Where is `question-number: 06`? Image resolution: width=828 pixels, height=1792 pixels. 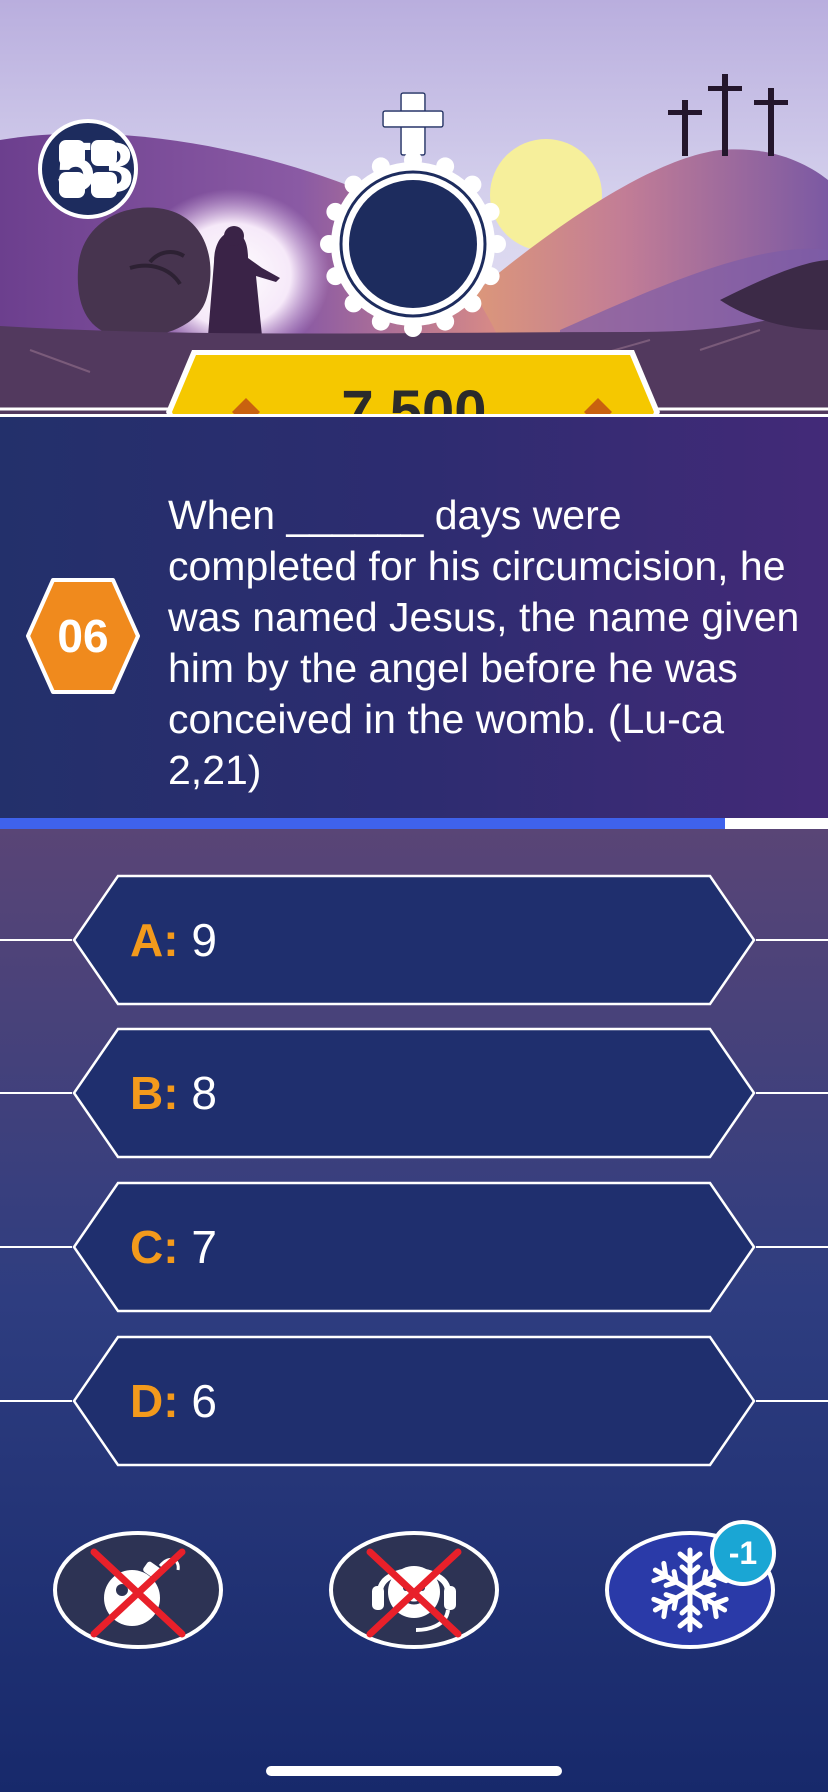
question-number: 06 is located at coordinates (83, 636).